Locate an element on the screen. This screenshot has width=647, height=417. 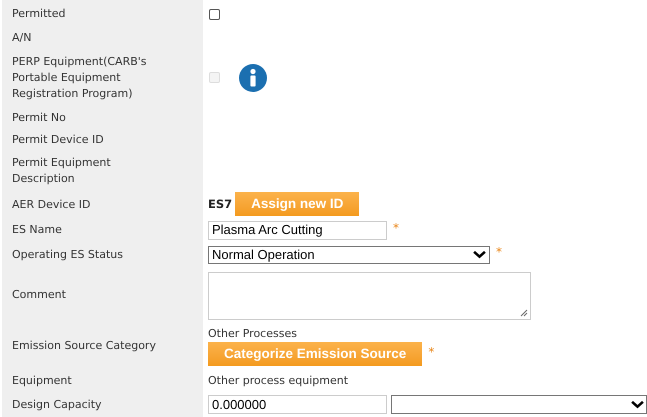
field-label: Emission Source Category is located at coordinates (84, 346).